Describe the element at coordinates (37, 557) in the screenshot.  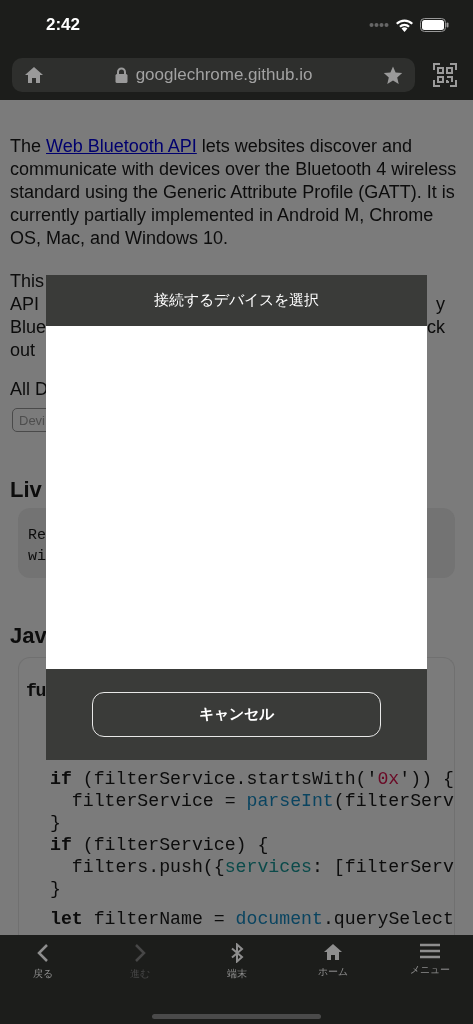
I see `output-line: wi` at that location.